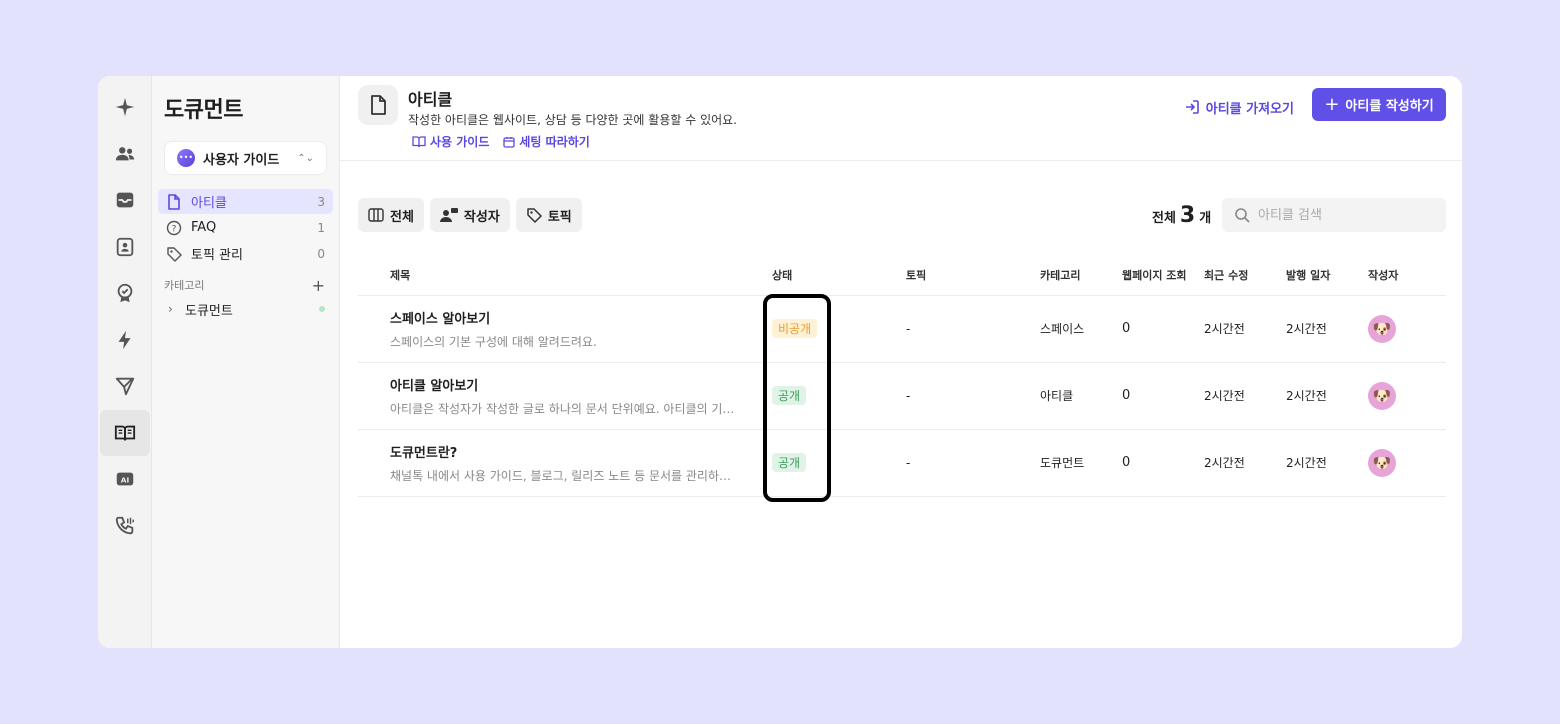 The height and width of the screenshot is (724, 1560). Describe the element at coordinates (501, 141) in the screenshot. I see `header-links: 사용 가이드 세팅 따라하기` at that location.